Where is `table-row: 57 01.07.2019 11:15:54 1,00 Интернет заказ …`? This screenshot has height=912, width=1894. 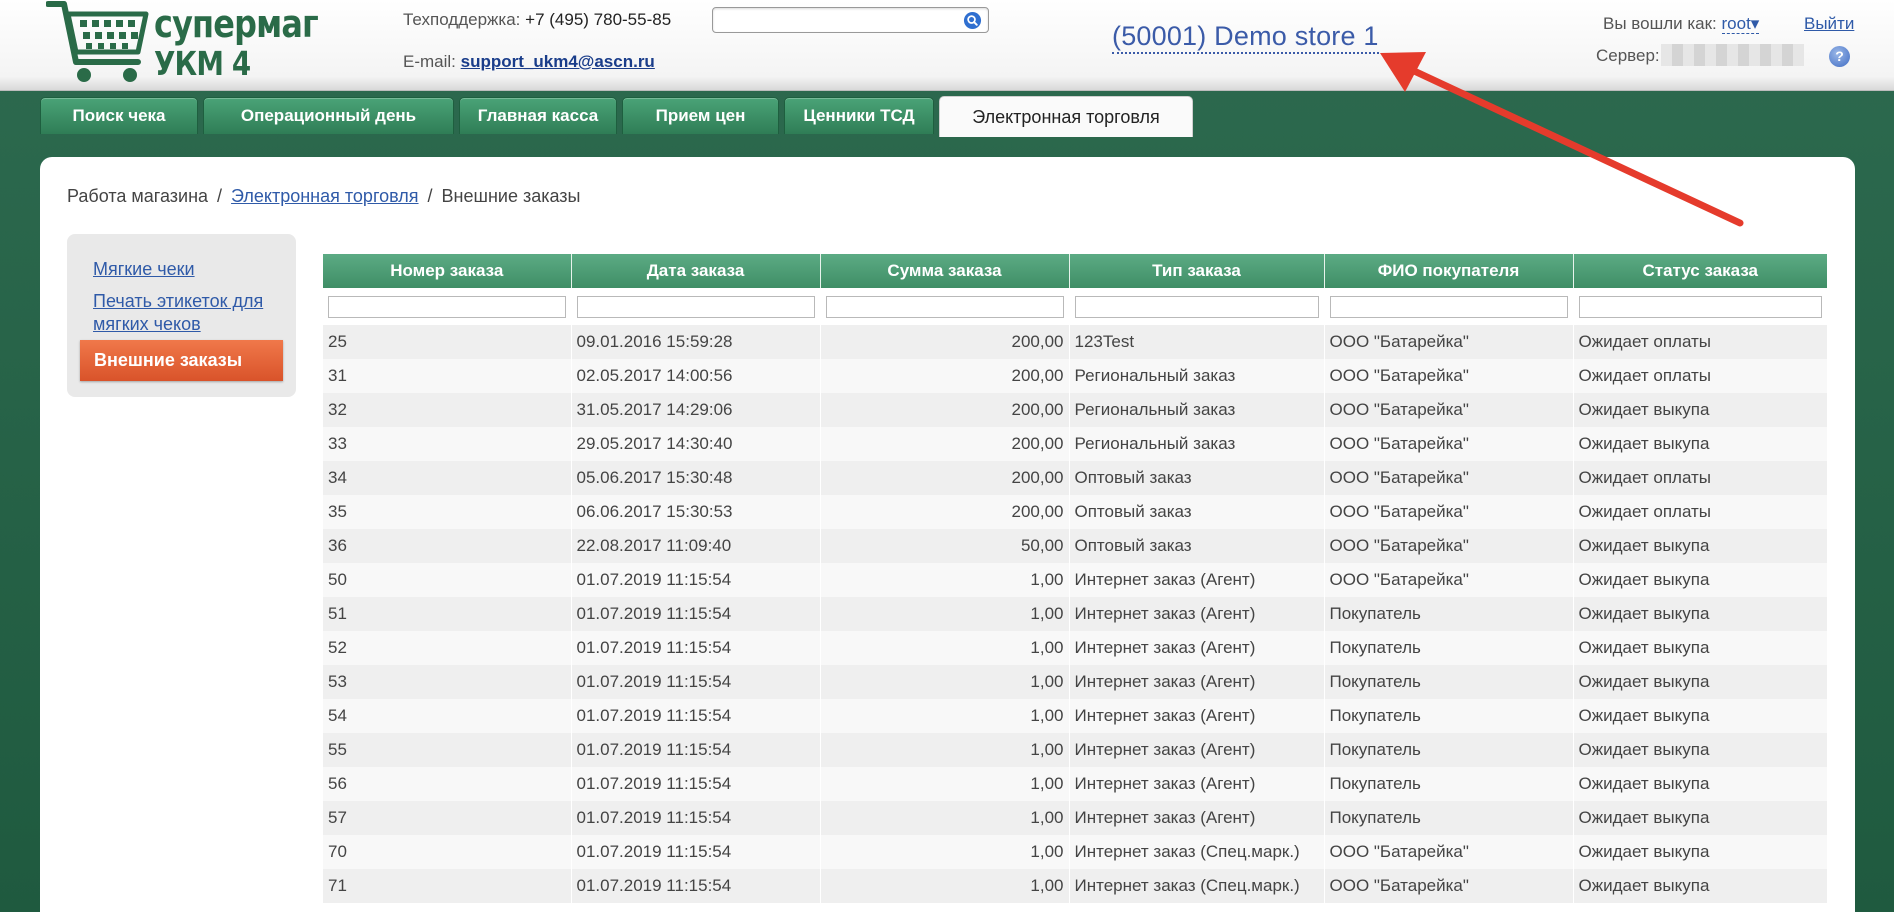 table-row: 57 01.07.2019 11:15:54 1,00 Интернет заказ … is located at coordinates (1075, 818).